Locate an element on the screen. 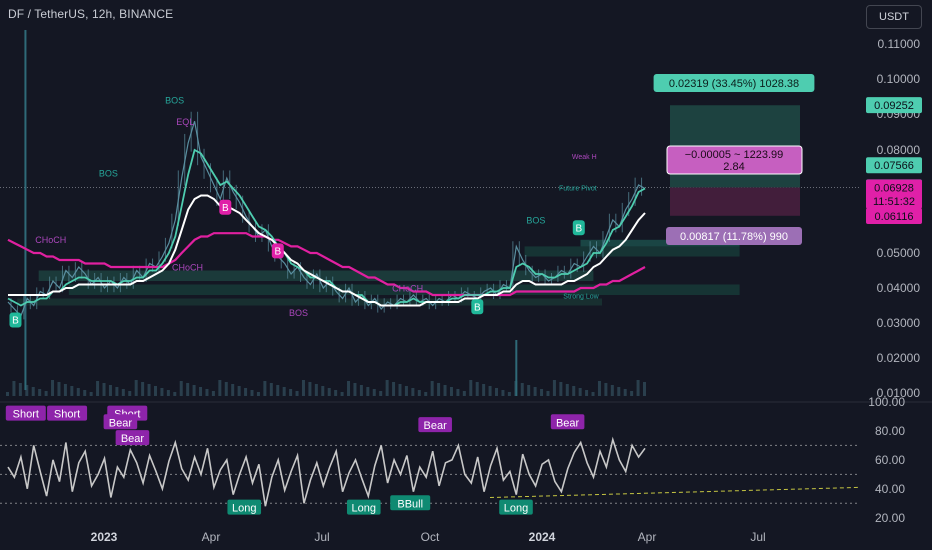 The image size is (932, 550). target-label: 0.02319 (33.45%) 1028.38 is located at coordinates (734, 83).